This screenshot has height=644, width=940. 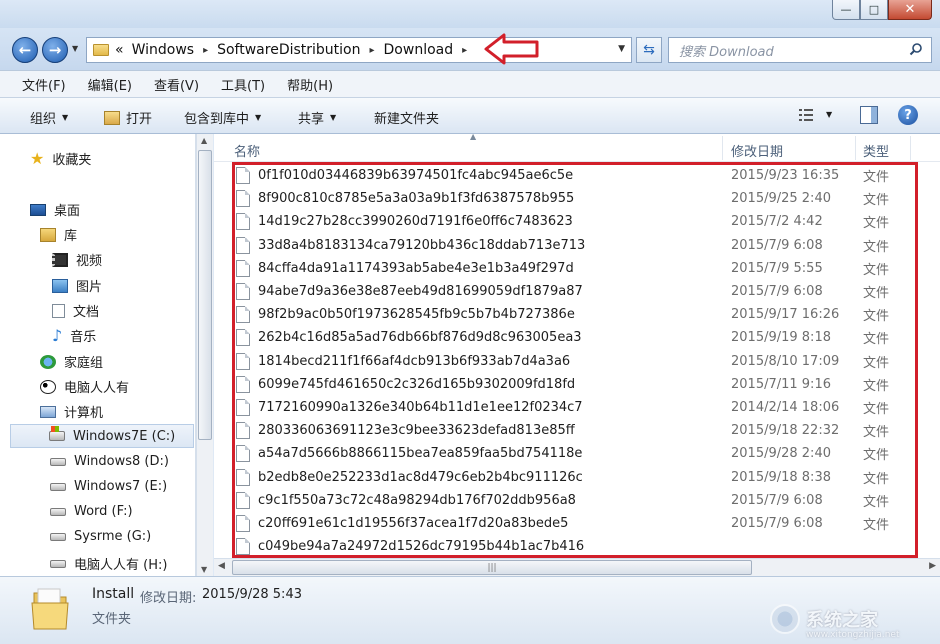 I want to click on open-button: 打开, so click(x=128, y=117).